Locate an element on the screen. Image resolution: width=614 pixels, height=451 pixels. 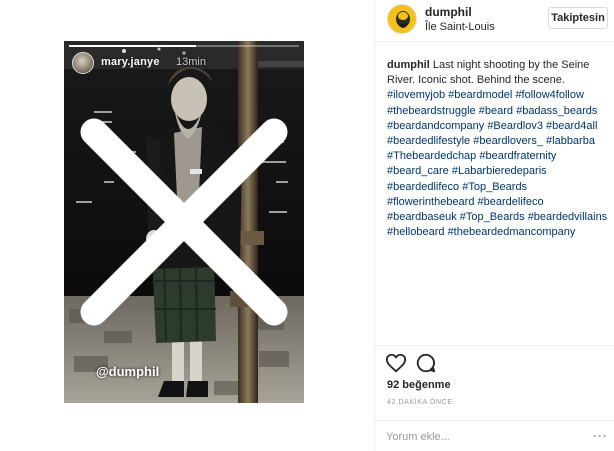
caption-username: dumphil is located at coordinates (408, 65).